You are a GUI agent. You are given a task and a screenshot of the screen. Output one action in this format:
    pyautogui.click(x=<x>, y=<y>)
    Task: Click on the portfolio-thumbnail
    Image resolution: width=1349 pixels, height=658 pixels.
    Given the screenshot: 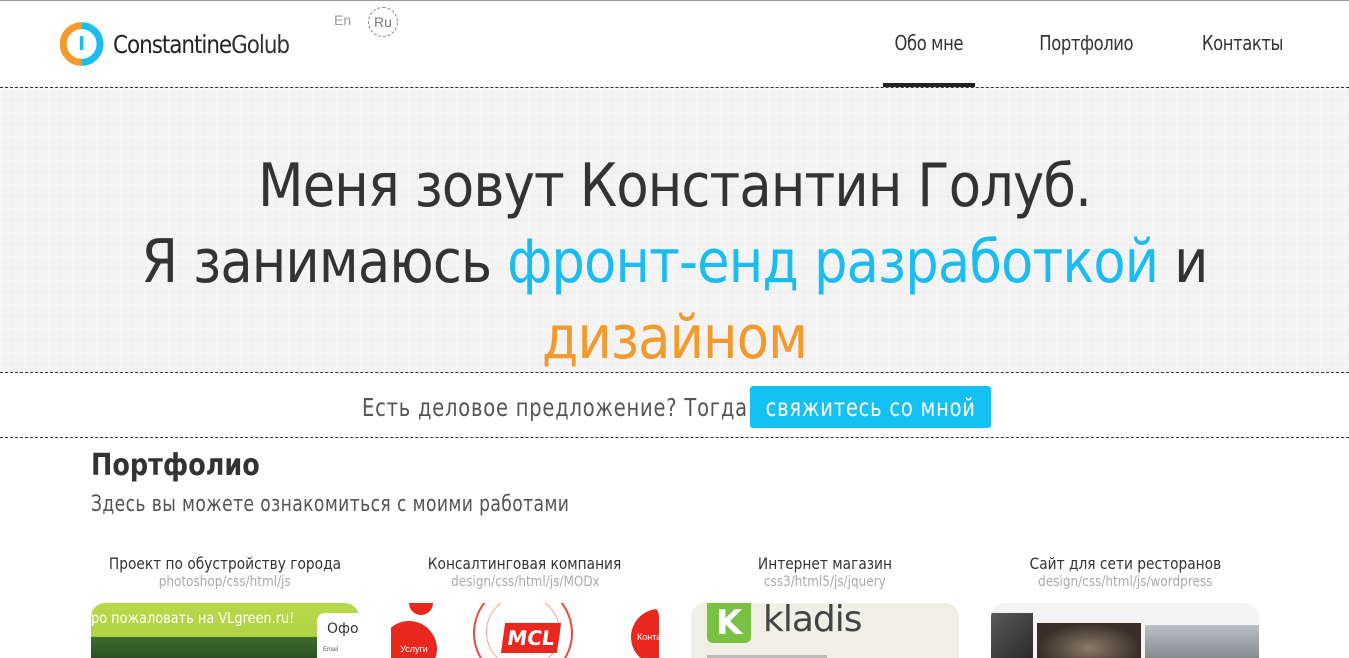 What is the action you would take?
    pyautogui.click(x=1125, y=630)
    